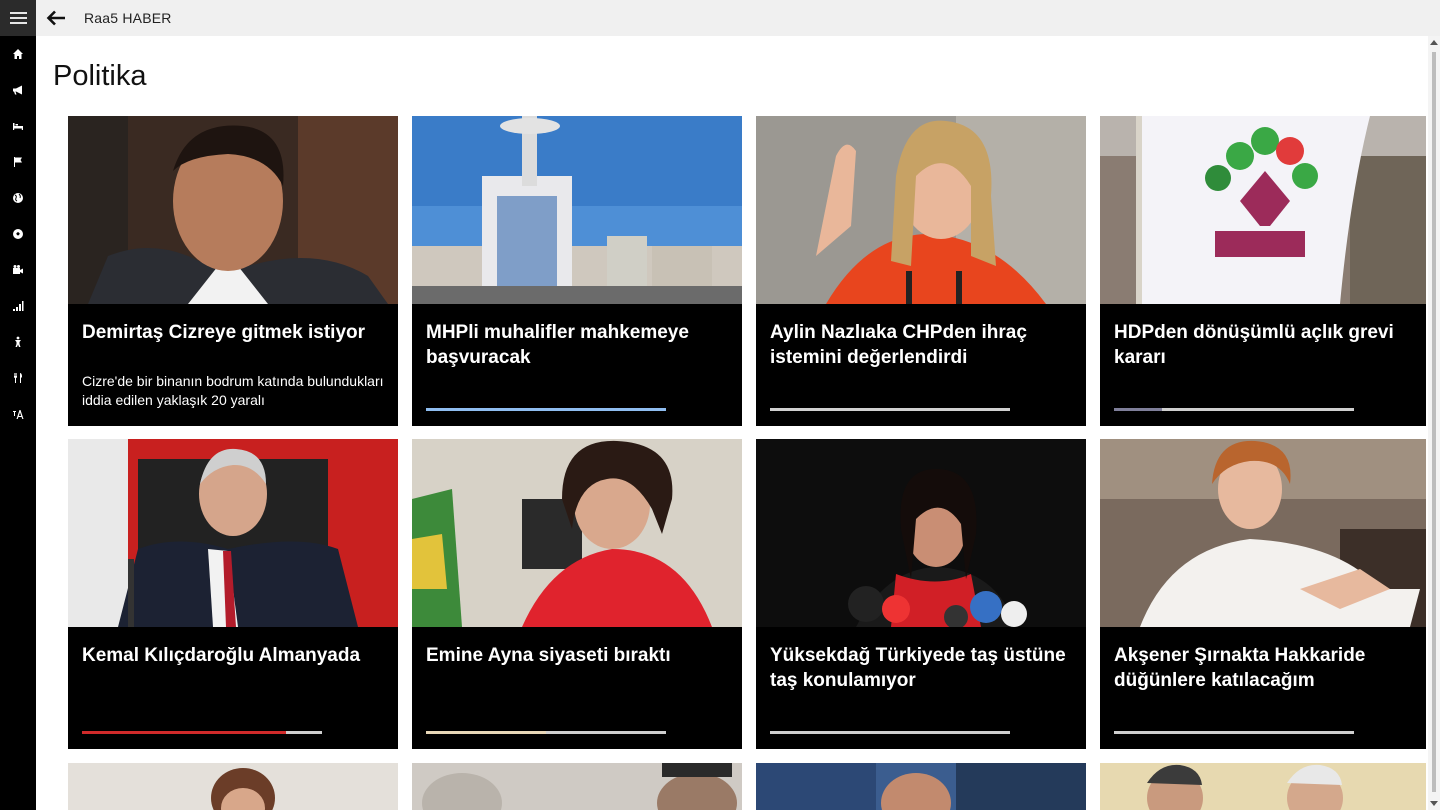 The image size is (1440, 810). I want to click on sidebar-item-sports, so click(18, 234).